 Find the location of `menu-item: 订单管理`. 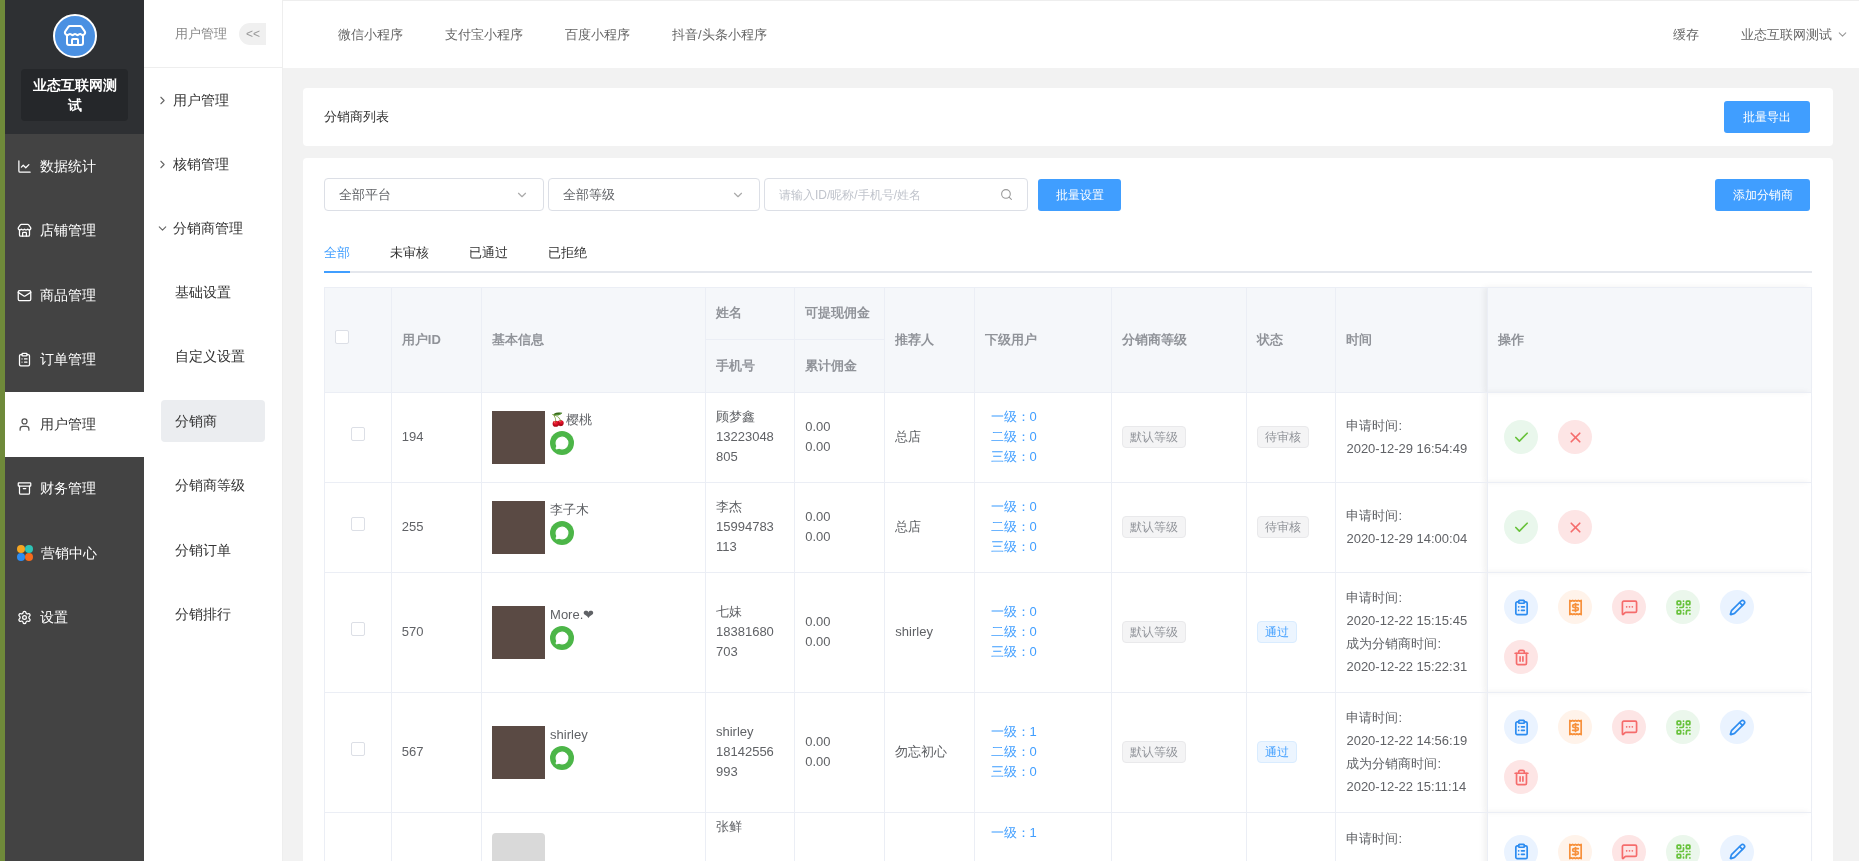

menu-item: 订单管理 is located at coordinates (74, 359).